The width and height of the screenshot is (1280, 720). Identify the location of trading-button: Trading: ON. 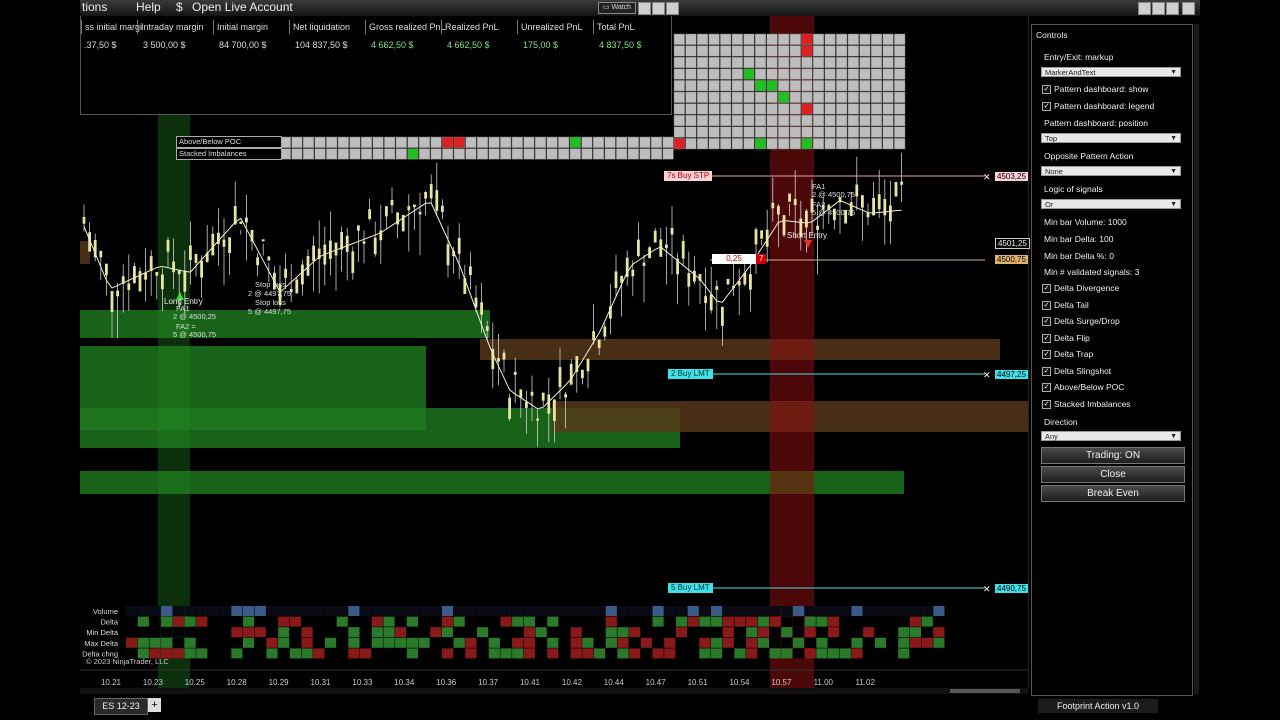
(1113, 455).